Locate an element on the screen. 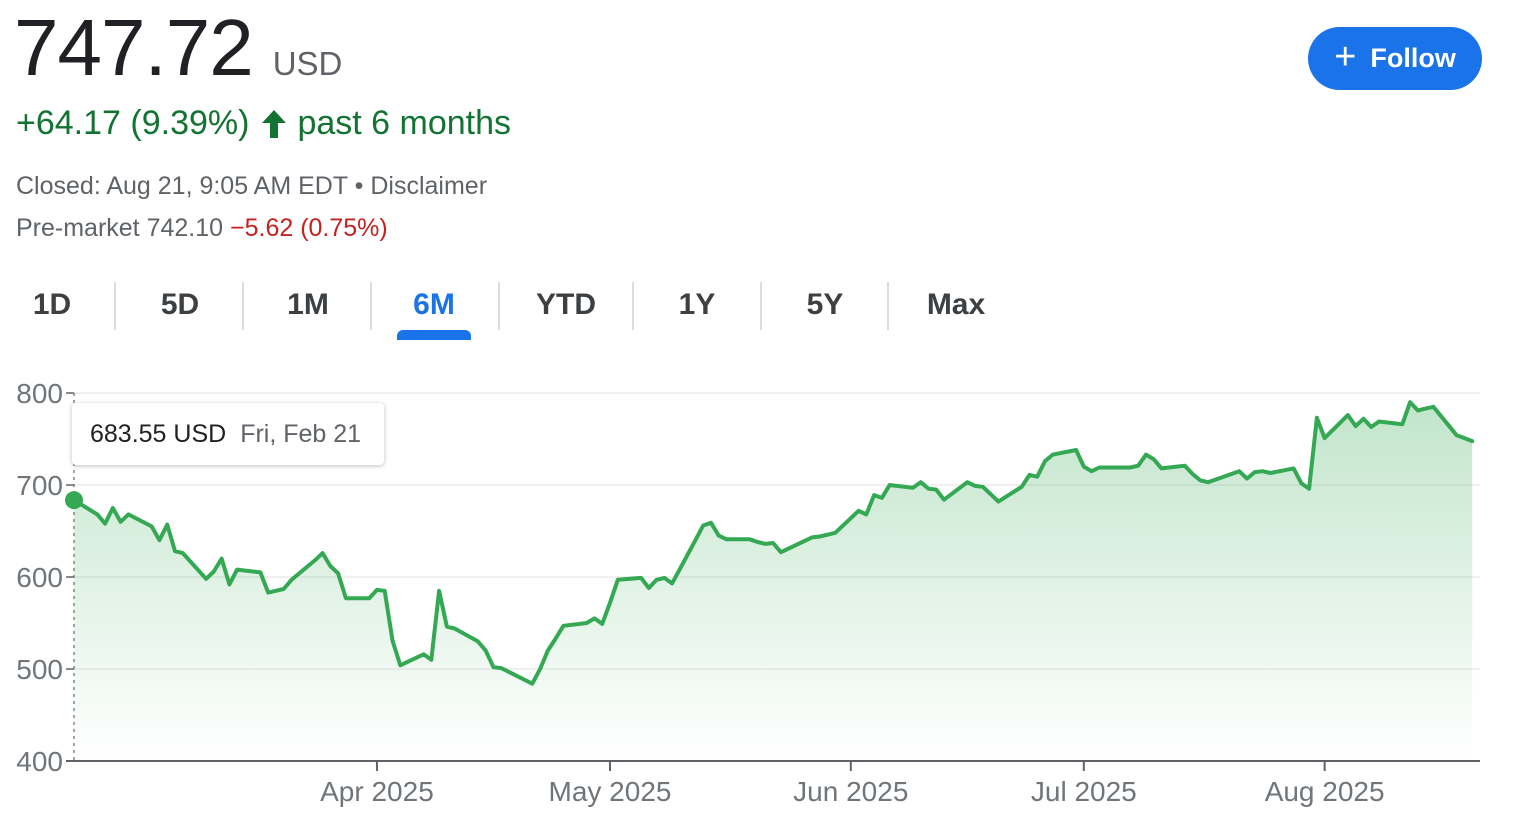  y-tick-label: 600 is located at coordinates (39, 577).